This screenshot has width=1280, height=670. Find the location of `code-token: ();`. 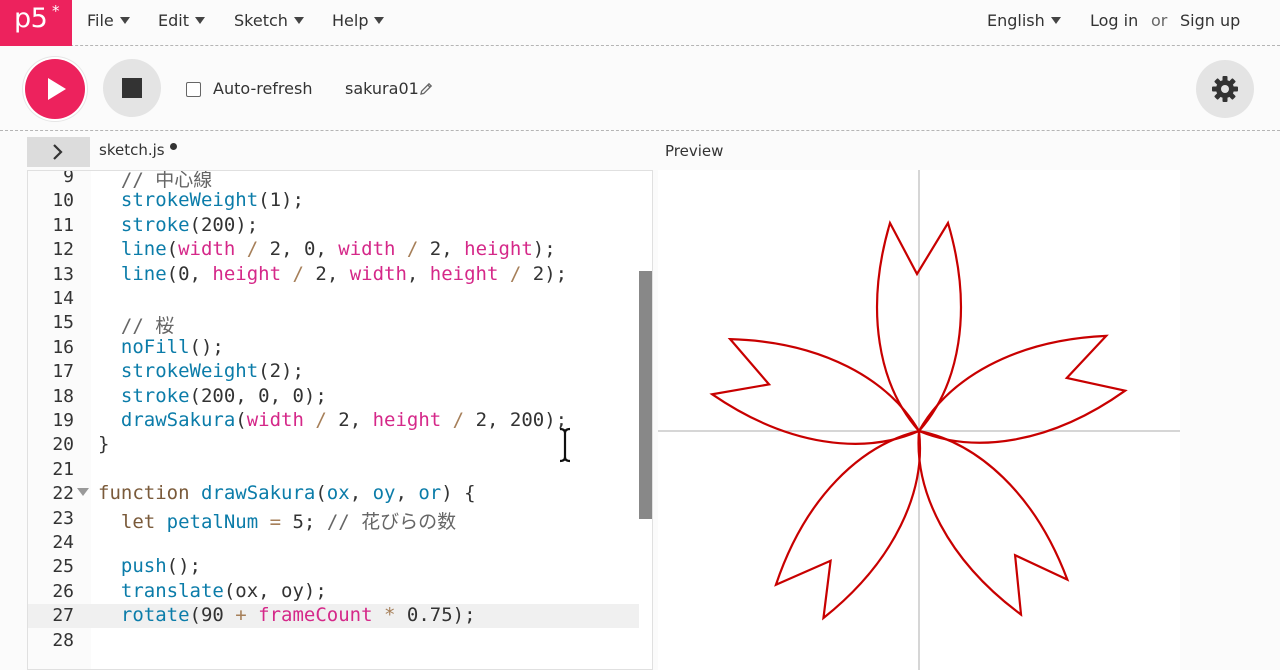

code-token: (); is located at coordinates (183, 566).